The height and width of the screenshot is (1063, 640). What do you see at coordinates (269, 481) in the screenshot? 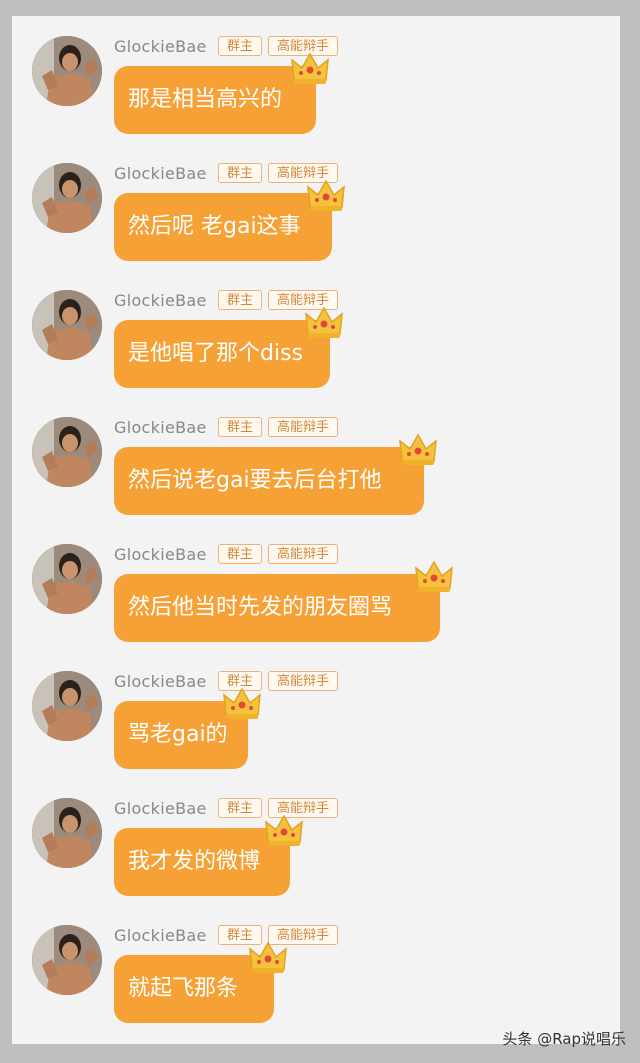
I see `message-bubble: 然后说老gai要去后台打他` at bounding box center [269, 481].